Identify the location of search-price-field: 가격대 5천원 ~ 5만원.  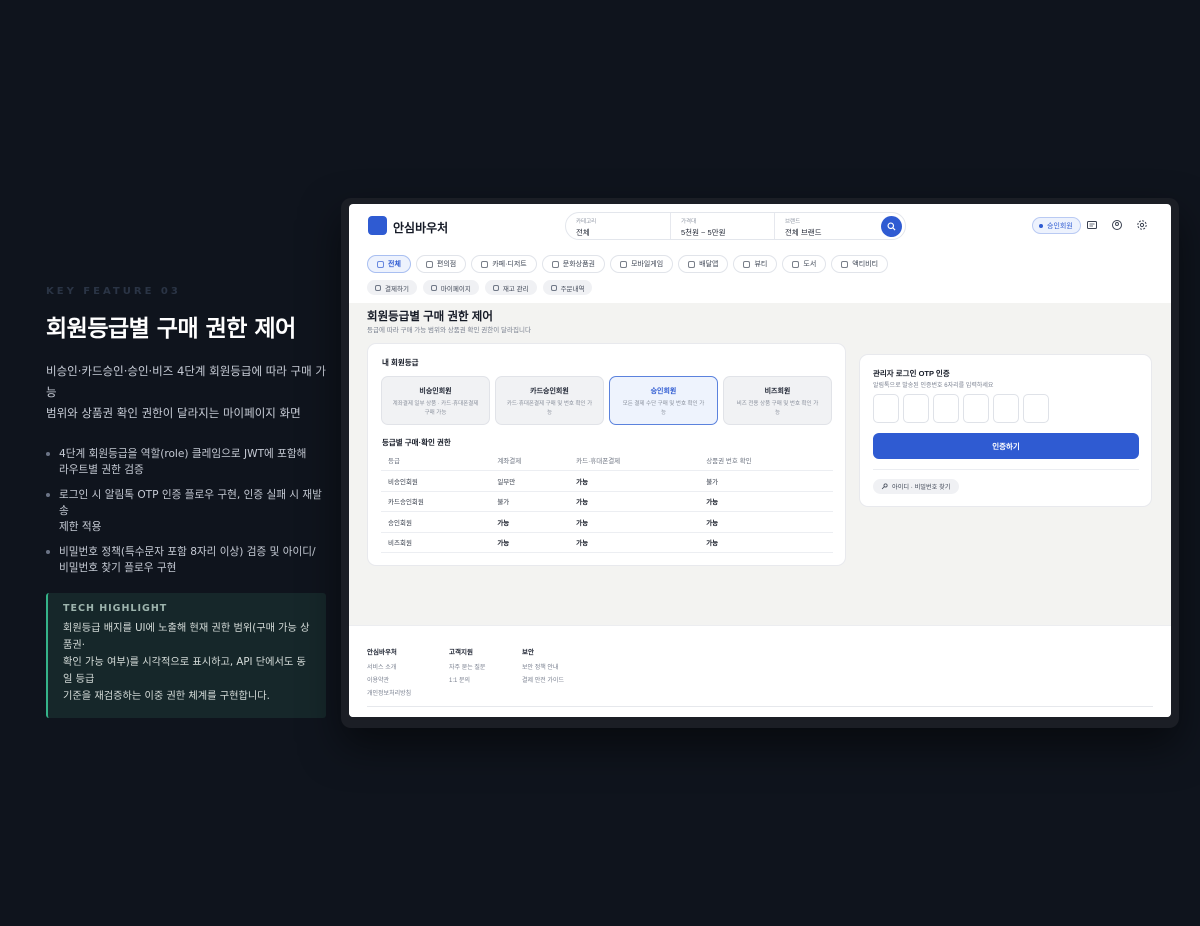
(722, 226).